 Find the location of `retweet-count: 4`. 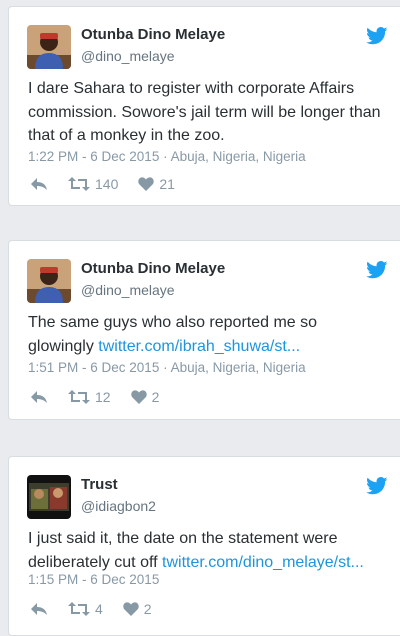

retweet-count: 4 is located at coordinates (99, 609).